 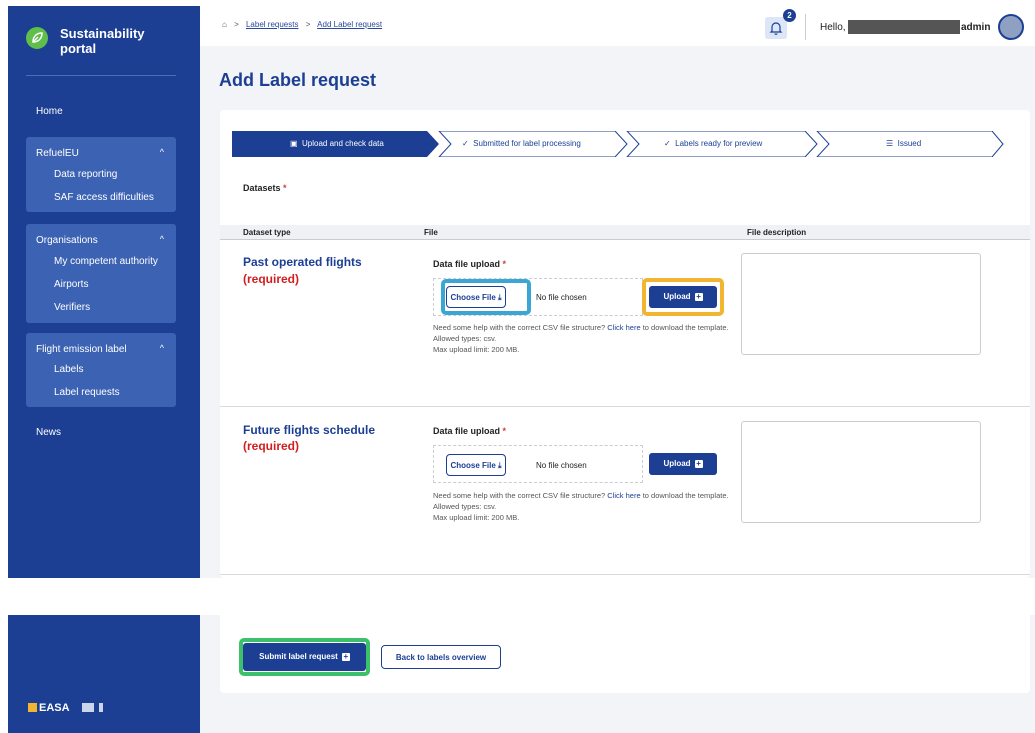 I want to click on highlight-choose-file, so click(x=486, y=297).